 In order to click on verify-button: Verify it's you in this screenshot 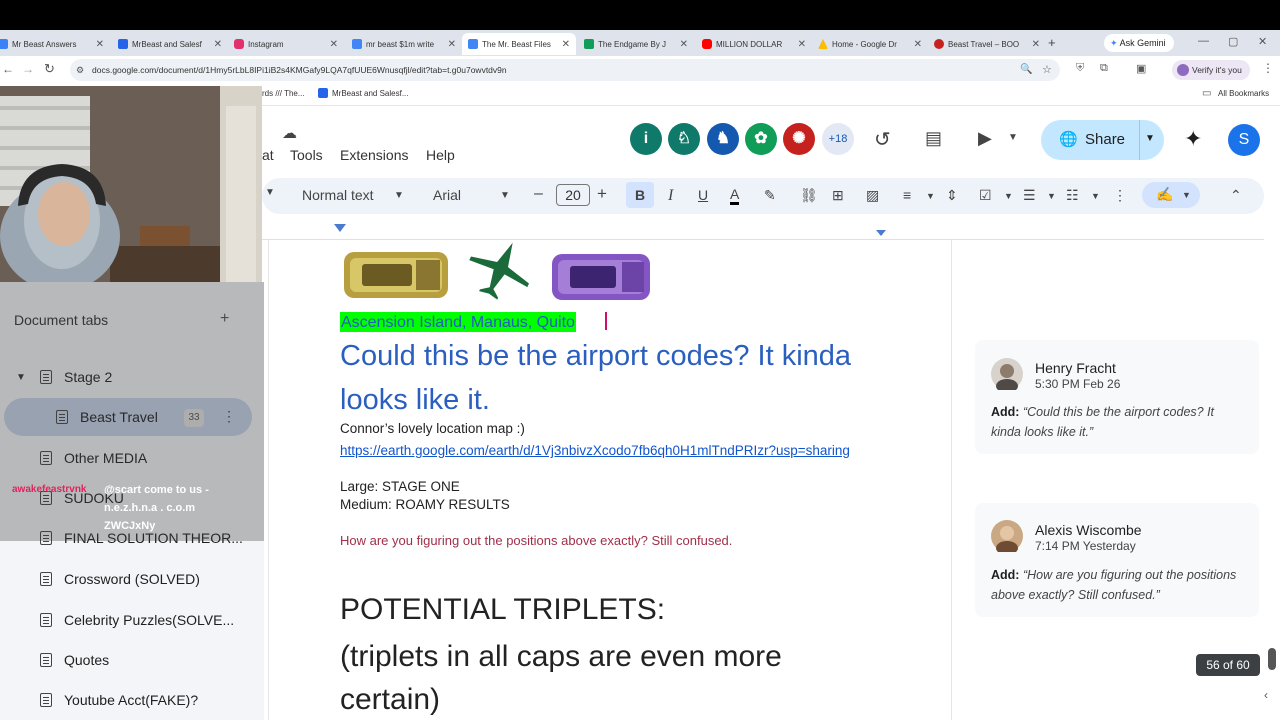, I will do `click(1211, 70)`.